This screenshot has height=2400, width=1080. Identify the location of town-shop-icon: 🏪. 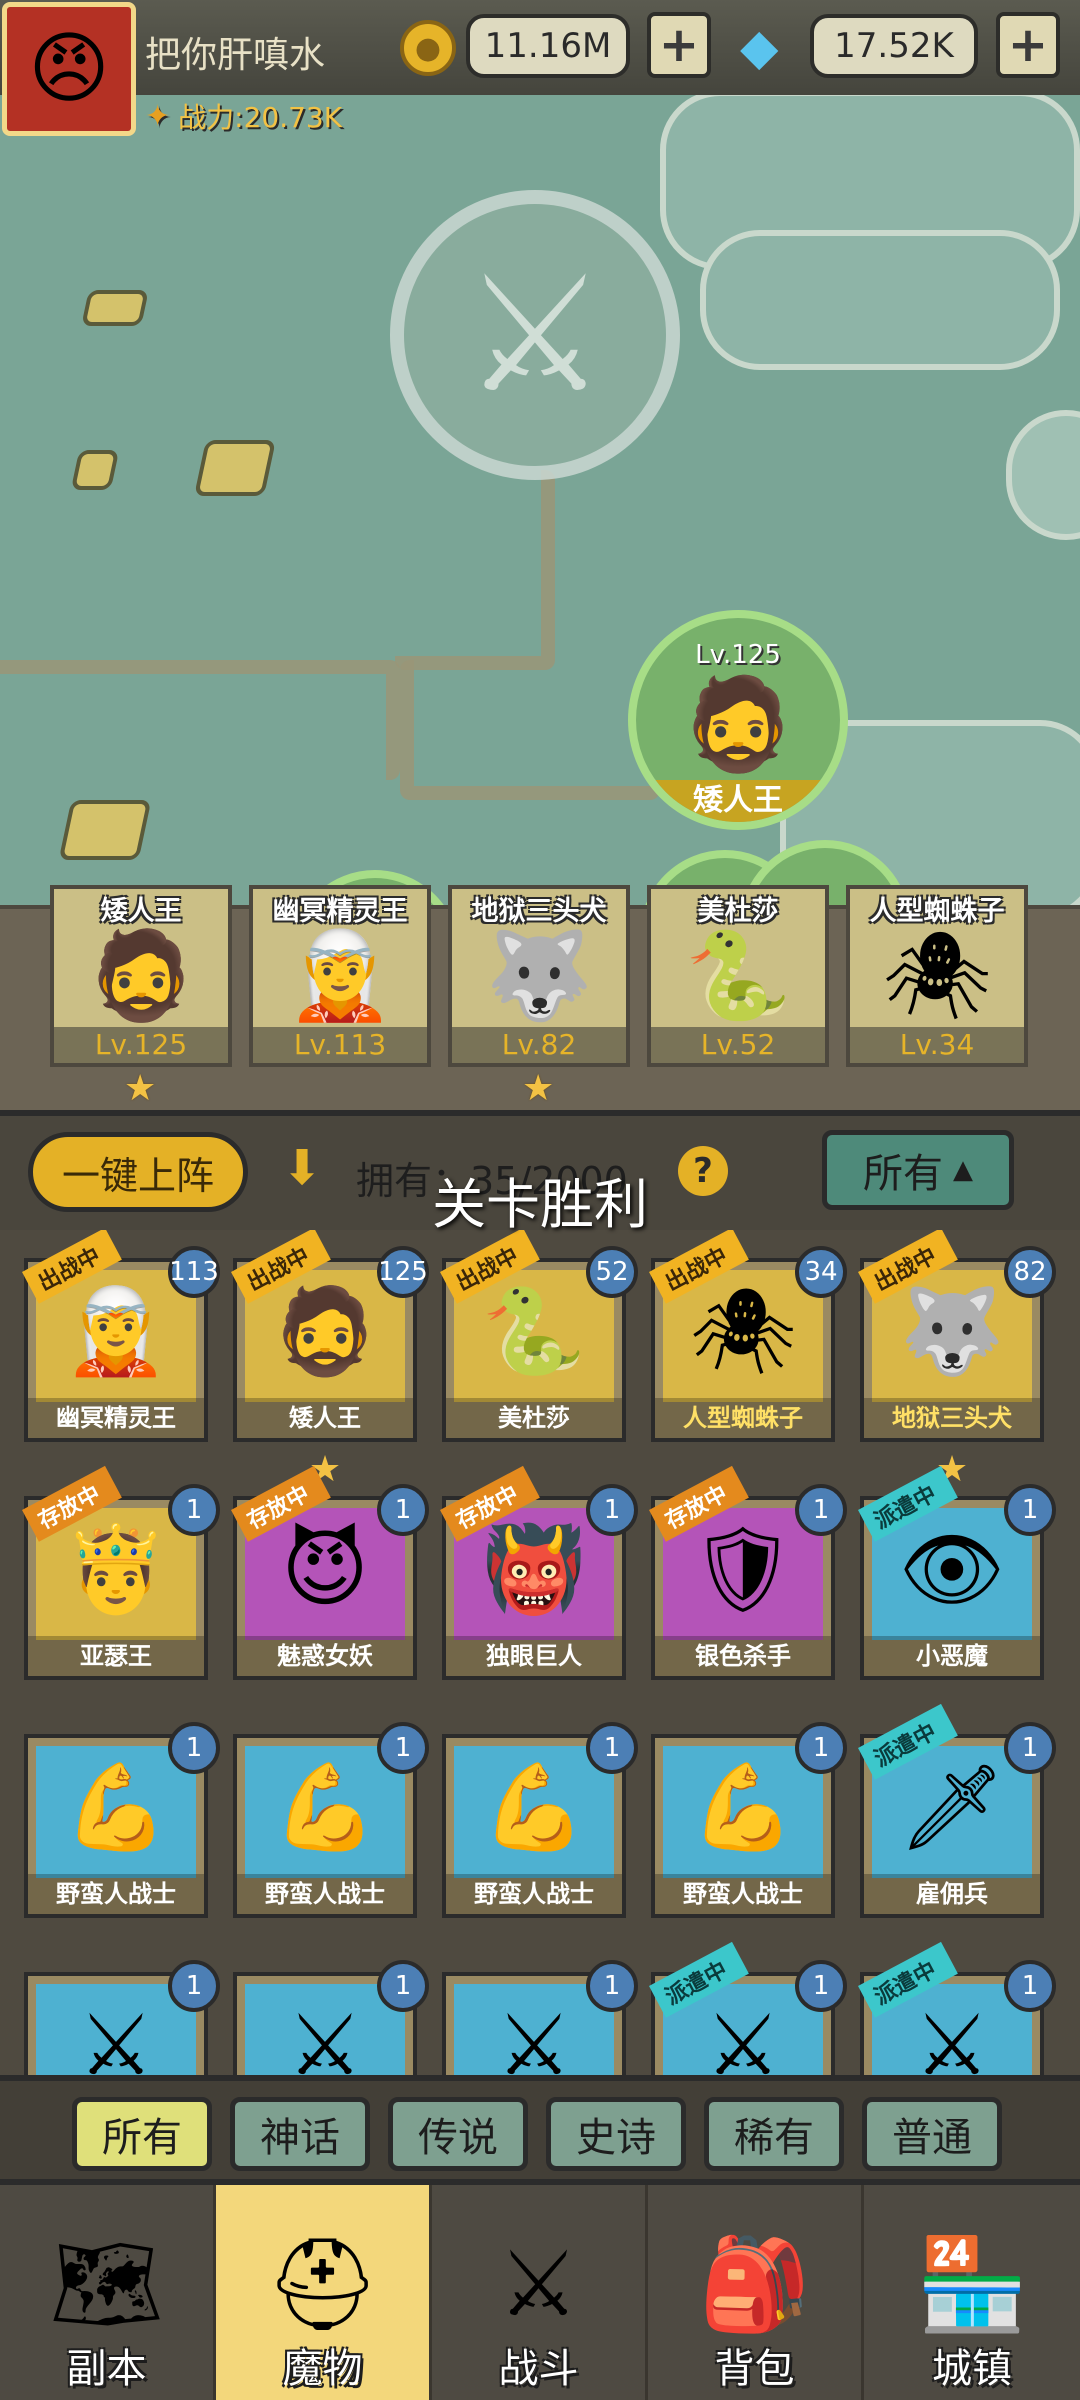
(972, 2284).